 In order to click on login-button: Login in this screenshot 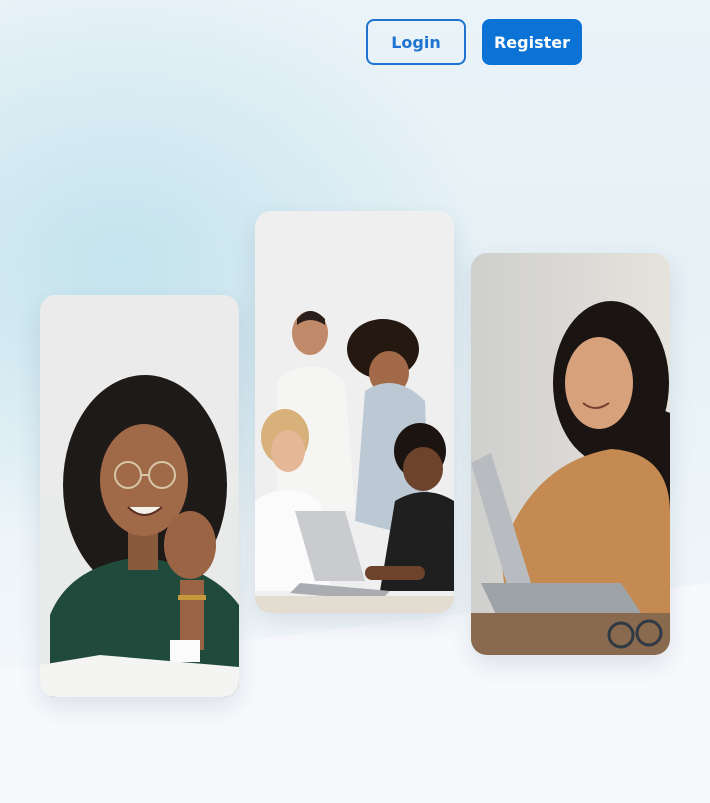, I will do `click(416, 42)`.